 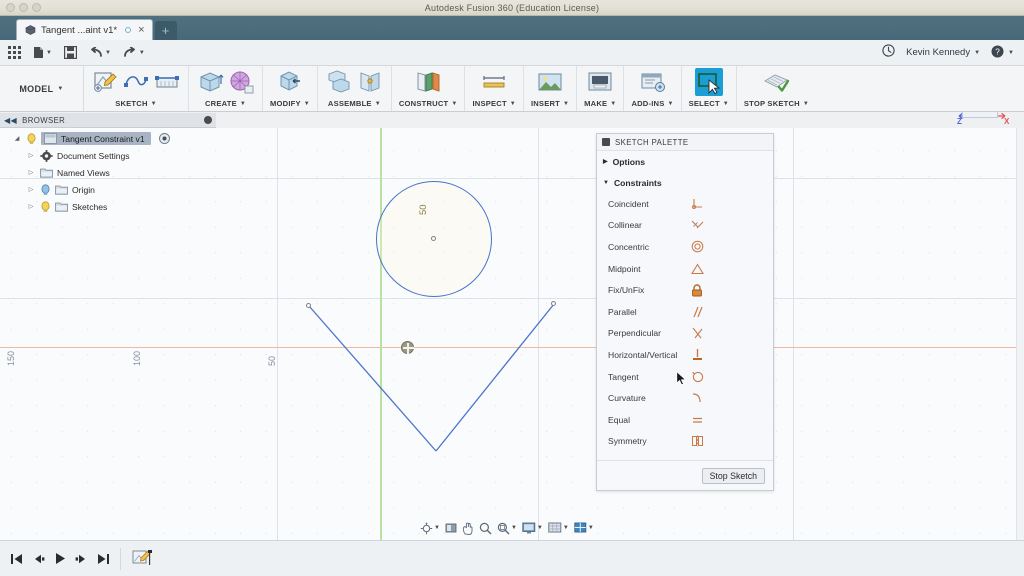 What do you see at coordinates (105, 82) in the screenshot?
I see `create-sketch-icon` at bounding box center [105, 82].